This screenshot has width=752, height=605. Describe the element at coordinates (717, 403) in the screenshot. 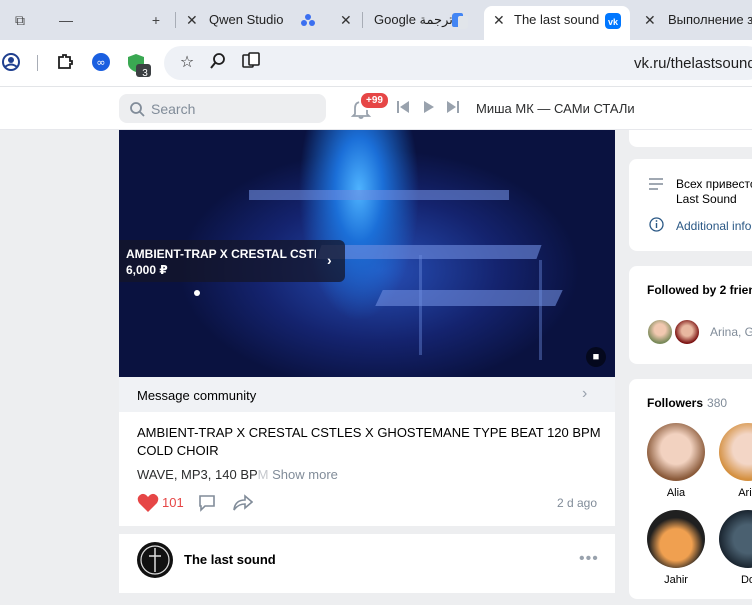

I see `followers-count: 380` at that location.